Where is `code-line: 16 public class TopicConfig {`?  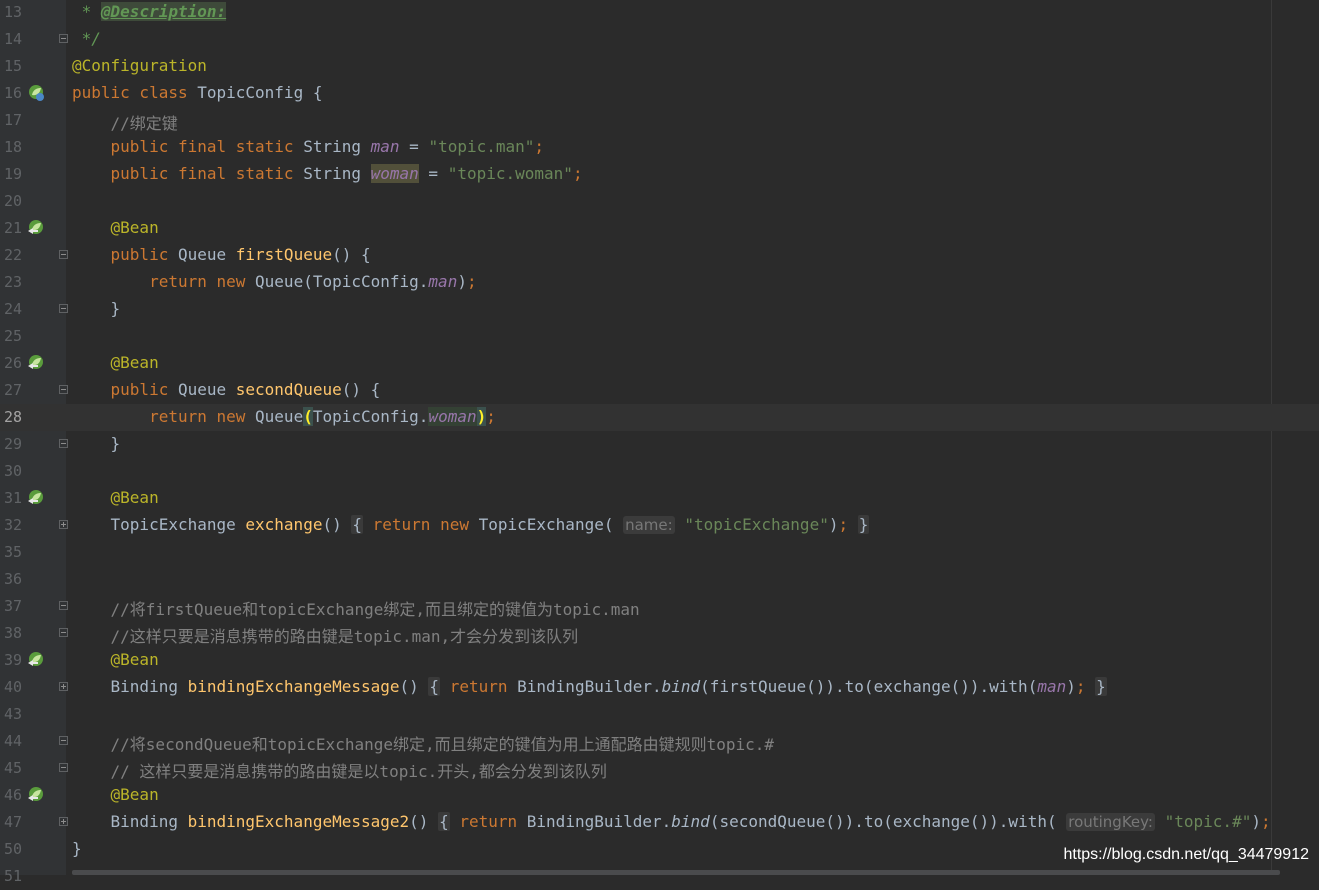 code-line: 16 public class TopicConfig { is located at coordinates (659, 93).